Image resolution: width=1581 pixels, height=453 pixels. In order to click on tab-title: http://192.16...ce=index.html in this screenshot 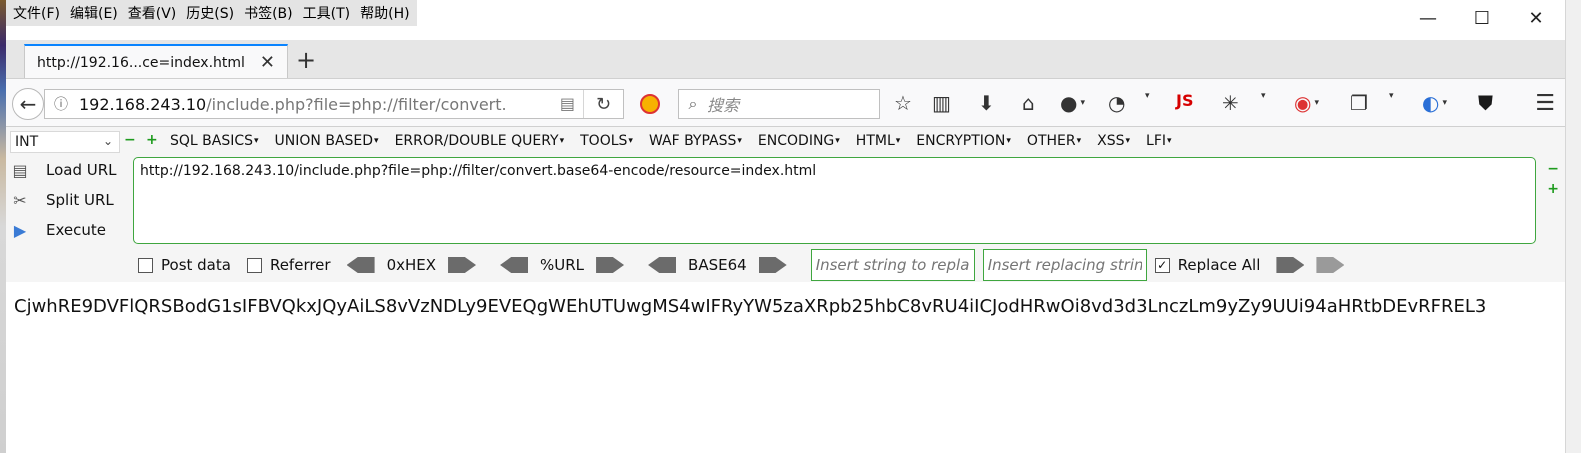, I will do `click(141, 63)`.